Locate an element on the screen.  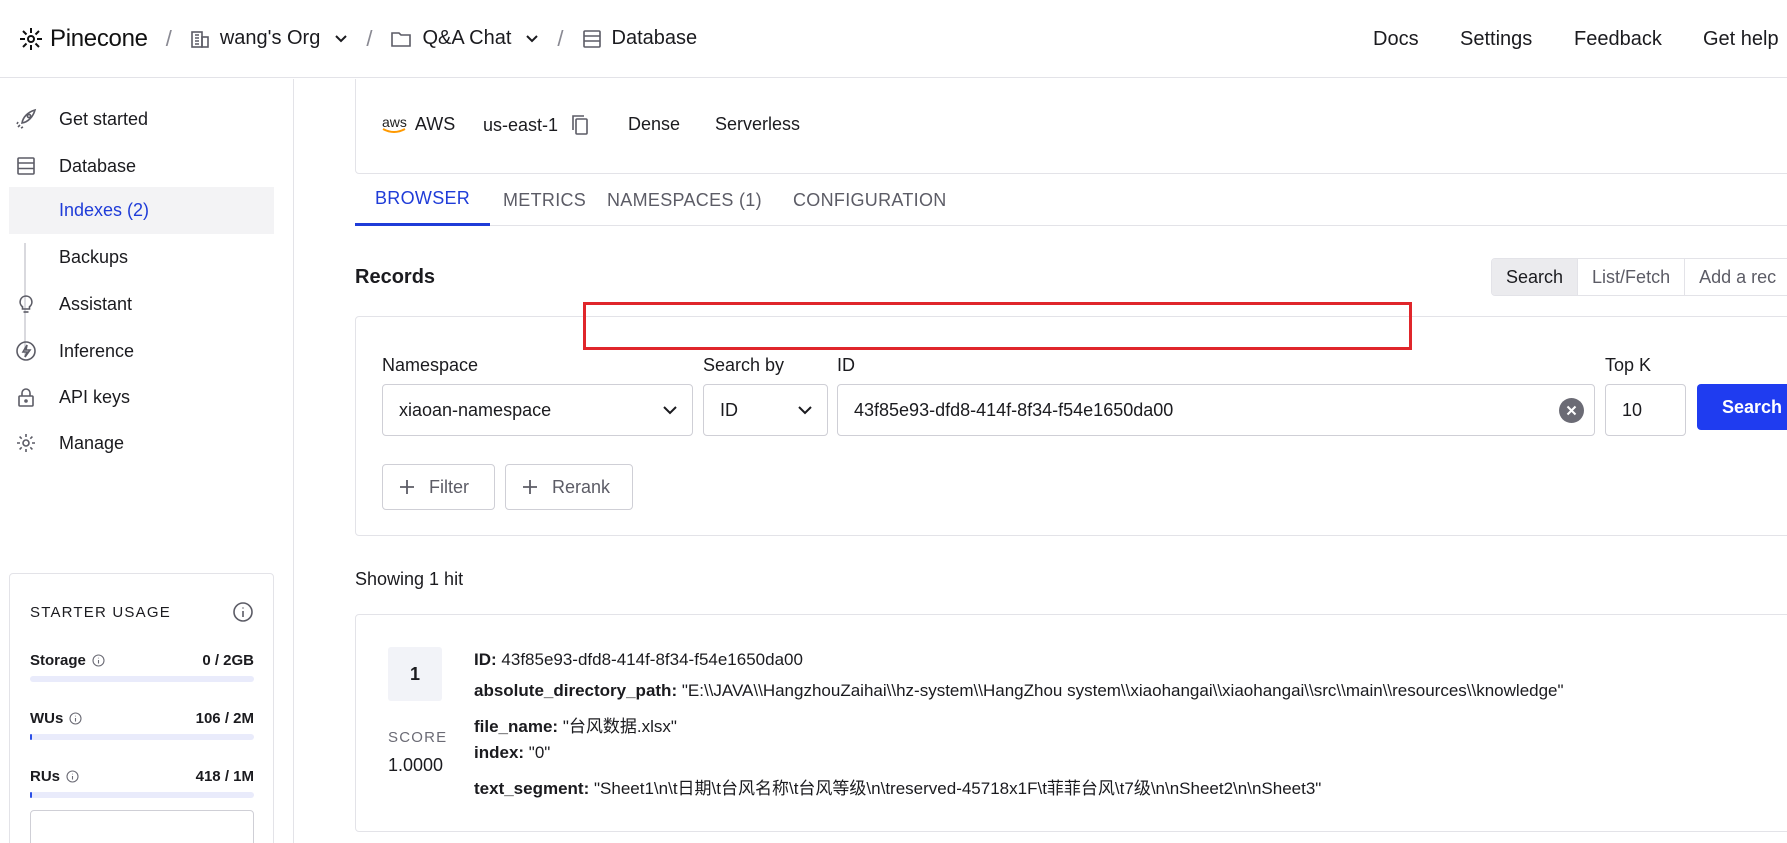
tab-namespaces: NAMESPACES (1) is located at coordinates (684, 200).